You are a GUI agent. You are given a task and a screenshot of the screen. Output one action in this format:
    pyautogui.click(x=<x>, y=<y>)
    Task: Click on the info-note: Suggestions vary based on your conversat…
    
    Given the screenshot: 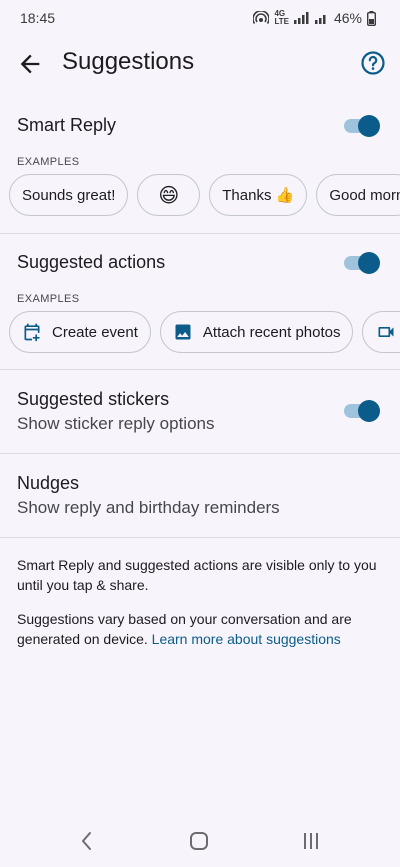 What is the action you would take?
    pyautogui.click(x=202, y=629)
    